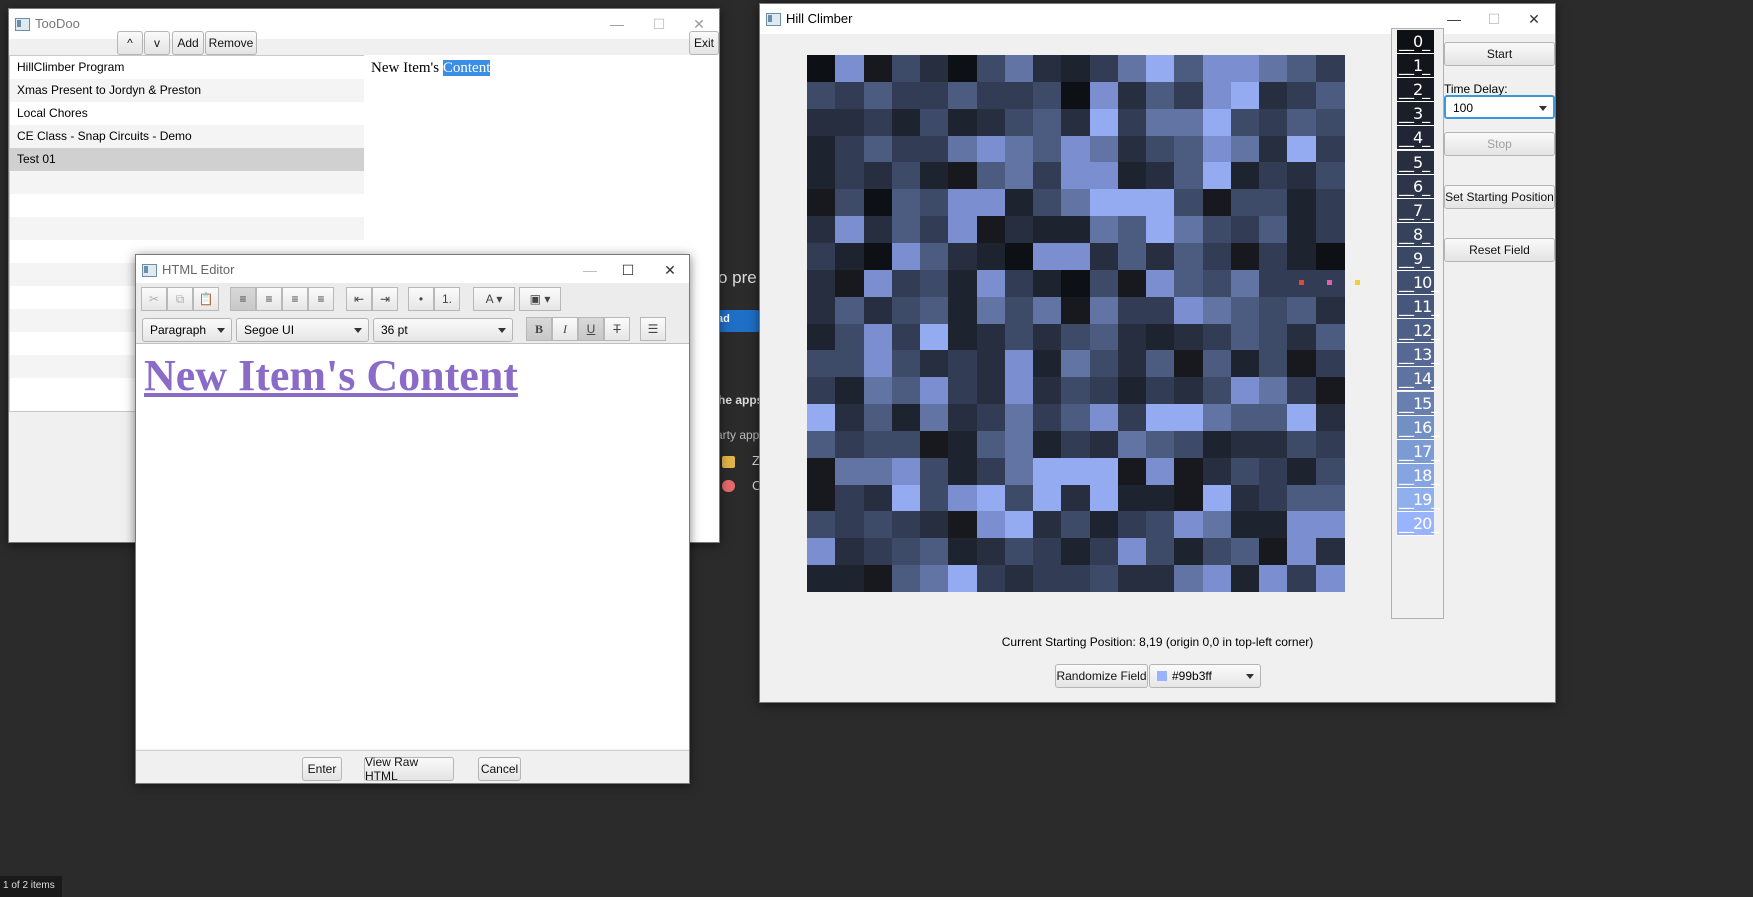 Image resolution: width=1753 pixels, height=897 pixels. What do you see at coordinates (130, 43) in the screenshot?
I see `move-up-button: ^` at bounding box center [130, 43].